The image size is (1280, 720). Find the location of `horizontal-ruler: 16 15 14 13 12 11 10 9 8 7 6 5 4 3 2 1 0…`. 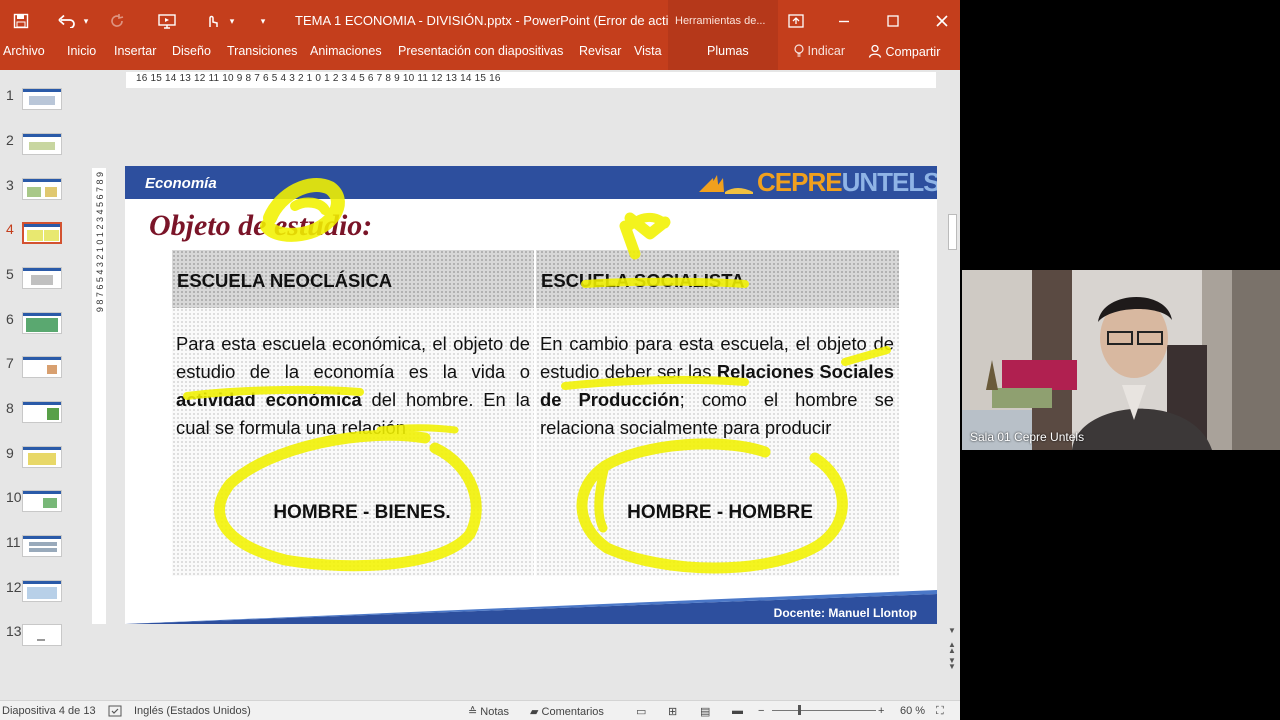

horizontal-ruler: 16 15 14 13 12 11 10 9 8 7 6 5 4 3 2 1 0… is located at coordinates (531, 80).